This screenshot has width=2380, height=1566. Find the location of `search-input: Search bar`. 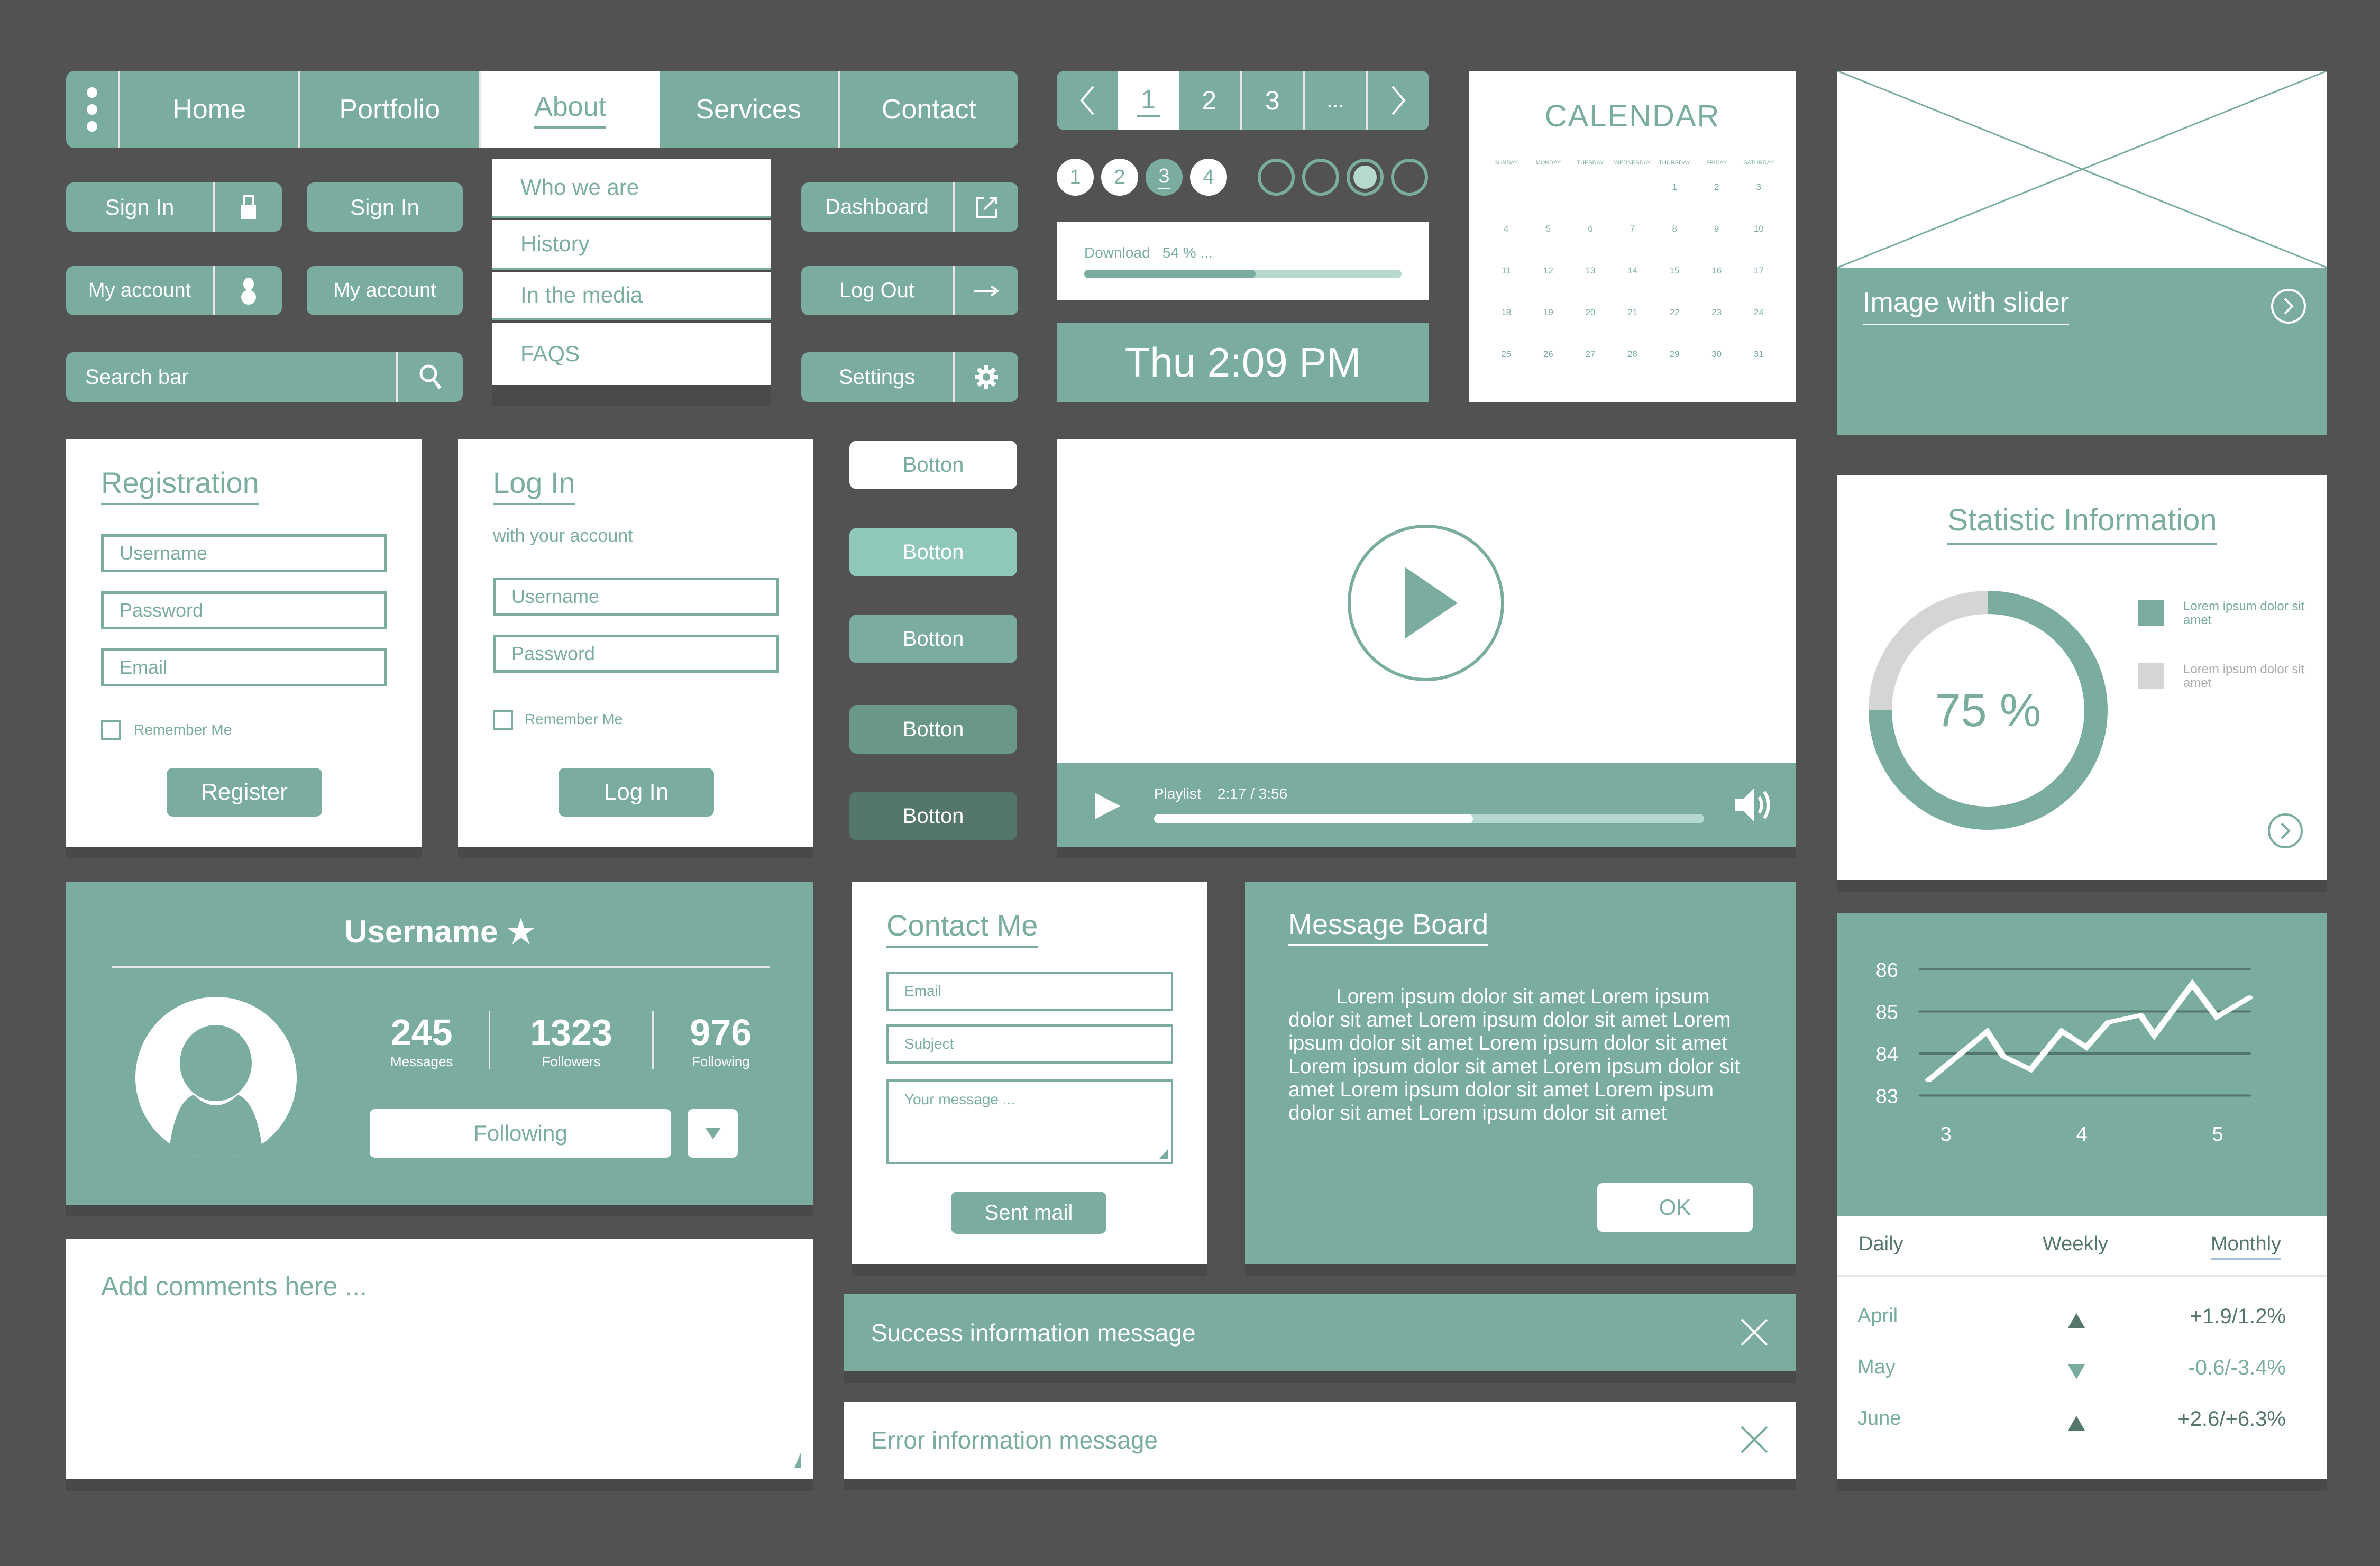

search-input: Search bar is located at coordinates (231, 377).